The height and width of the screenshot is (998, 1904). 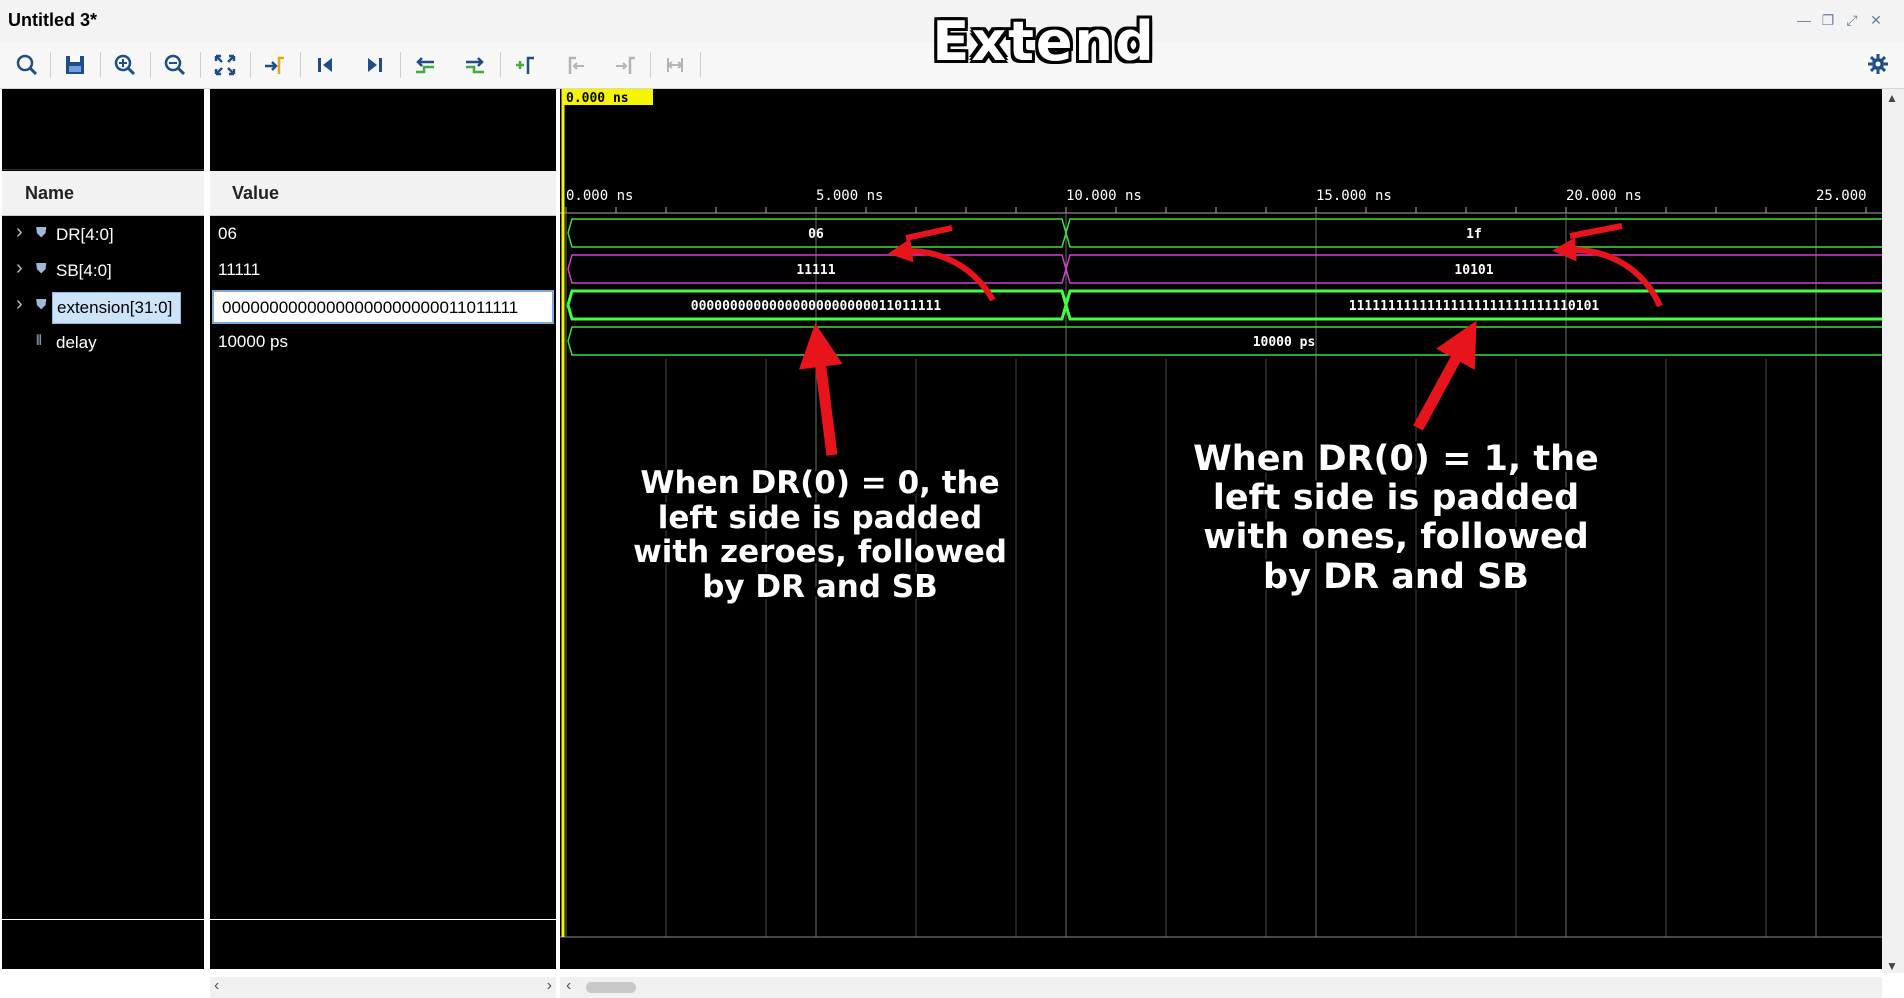 I want to click on arrow-curve-left, so click(x=942, y=270).